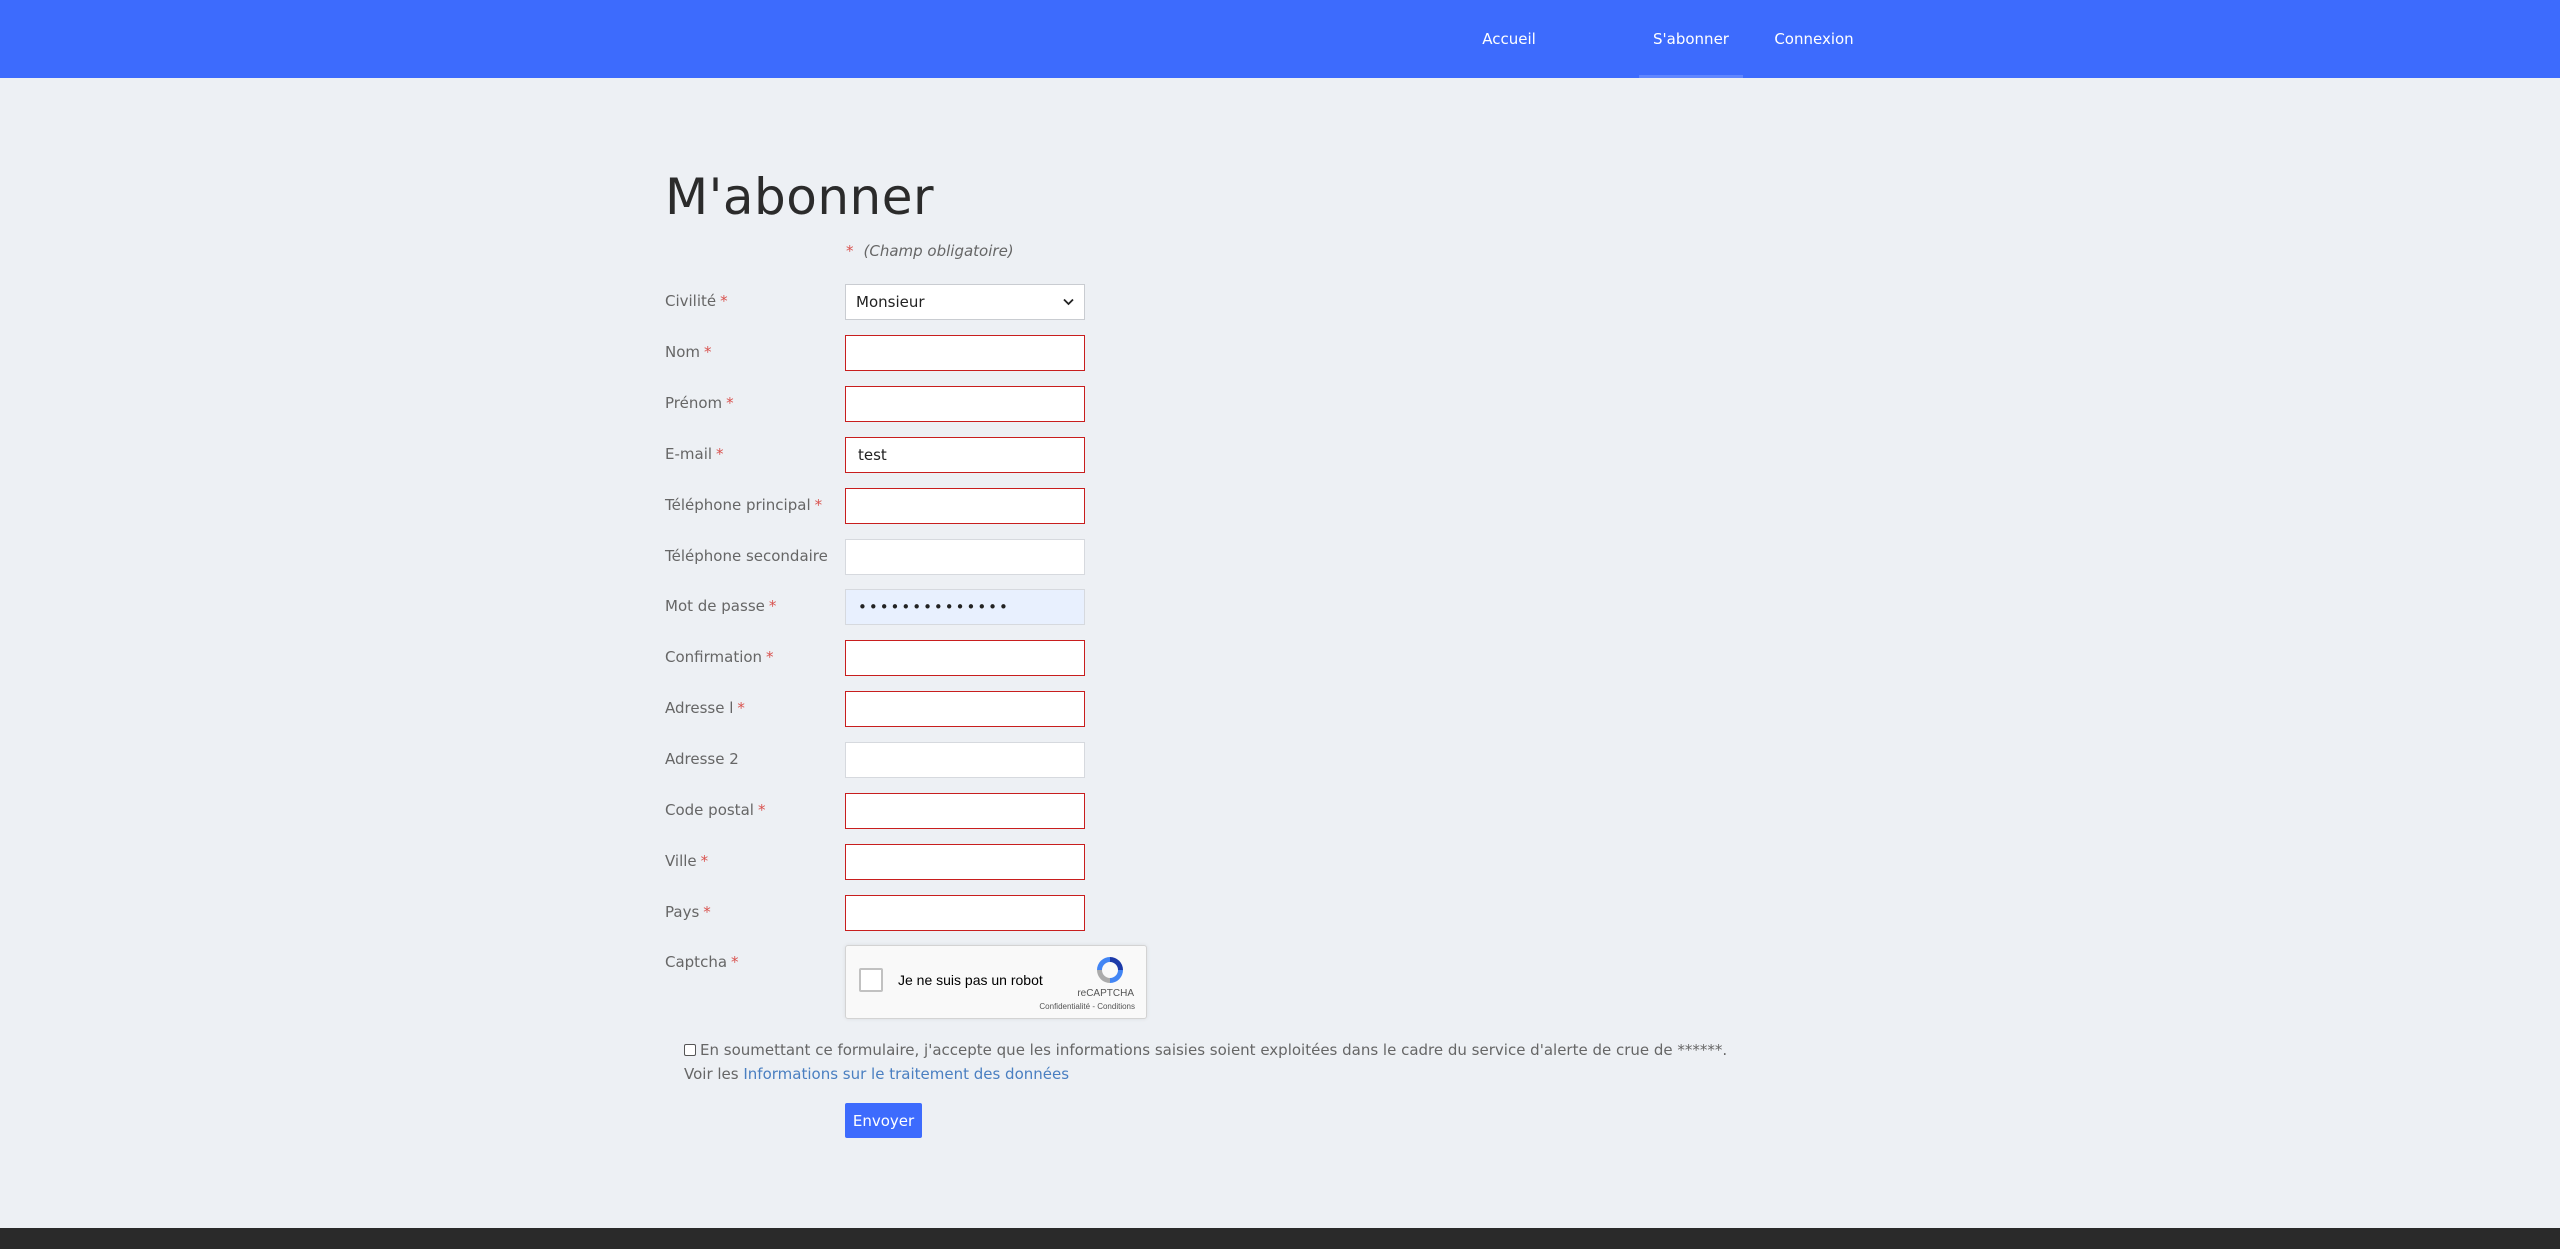  I want to click on nav-abonner-link: S'abonner, so click(1691, 39).